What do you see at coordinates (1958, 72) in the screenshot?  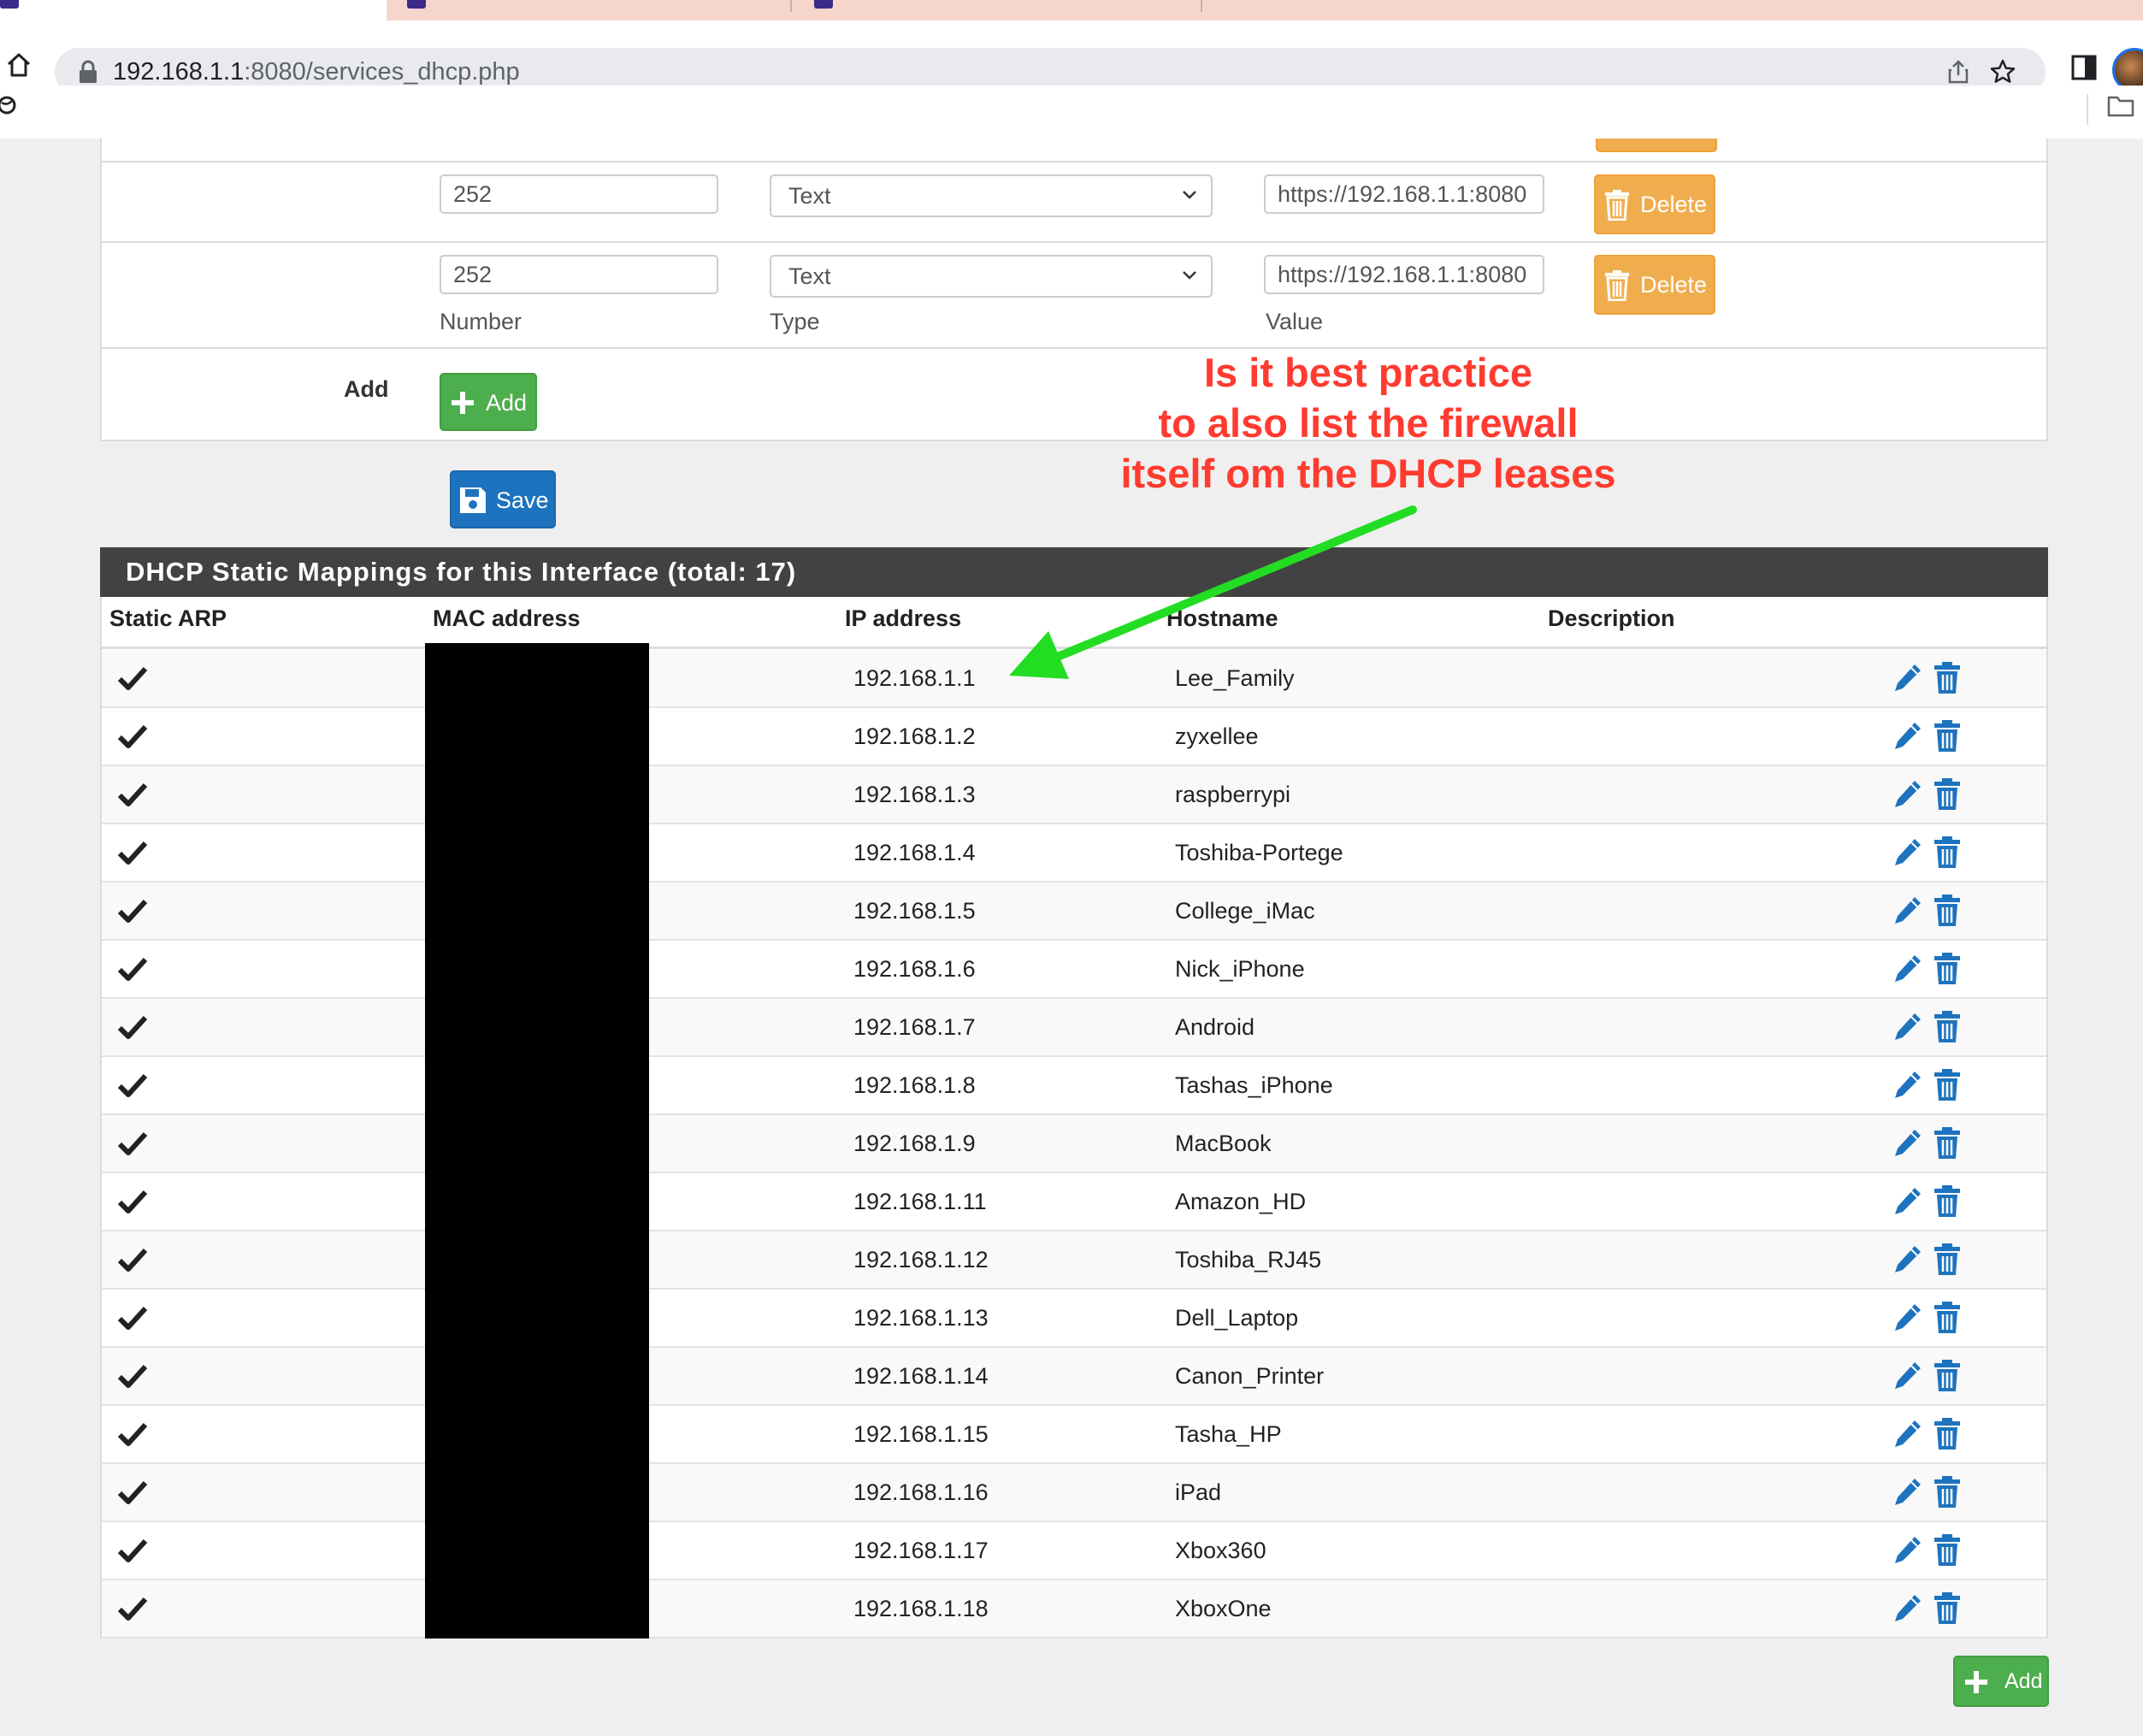 I see `share-icon` at bounding box center [1958, 72].